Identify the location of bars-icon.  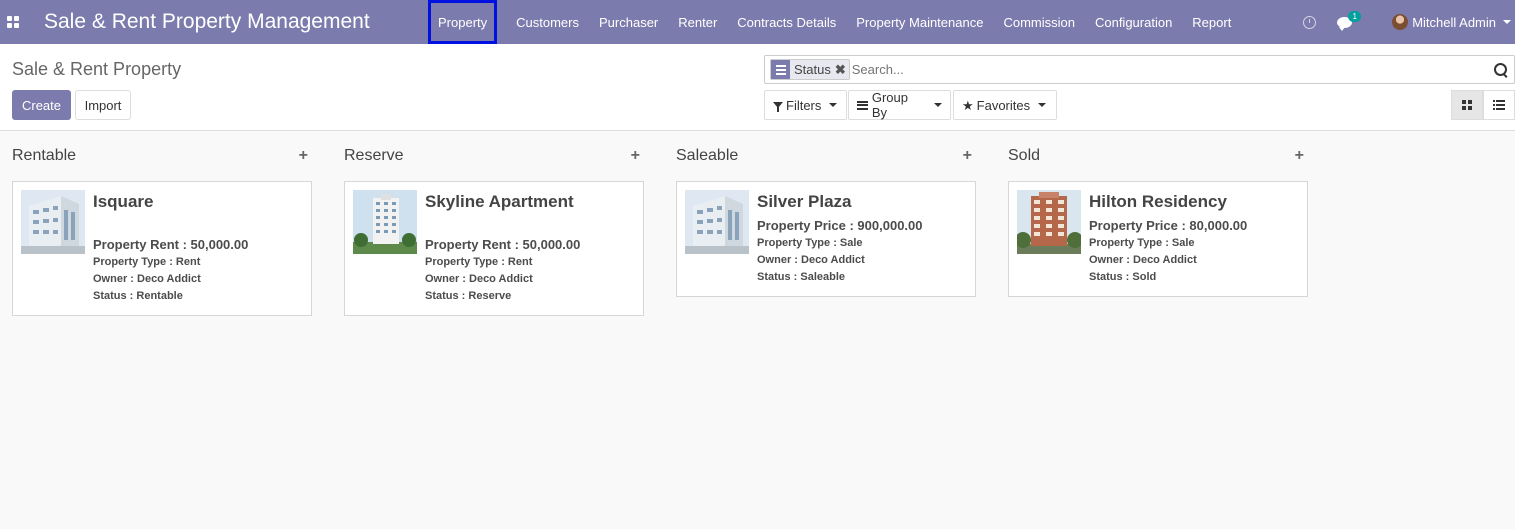
(862, 105).